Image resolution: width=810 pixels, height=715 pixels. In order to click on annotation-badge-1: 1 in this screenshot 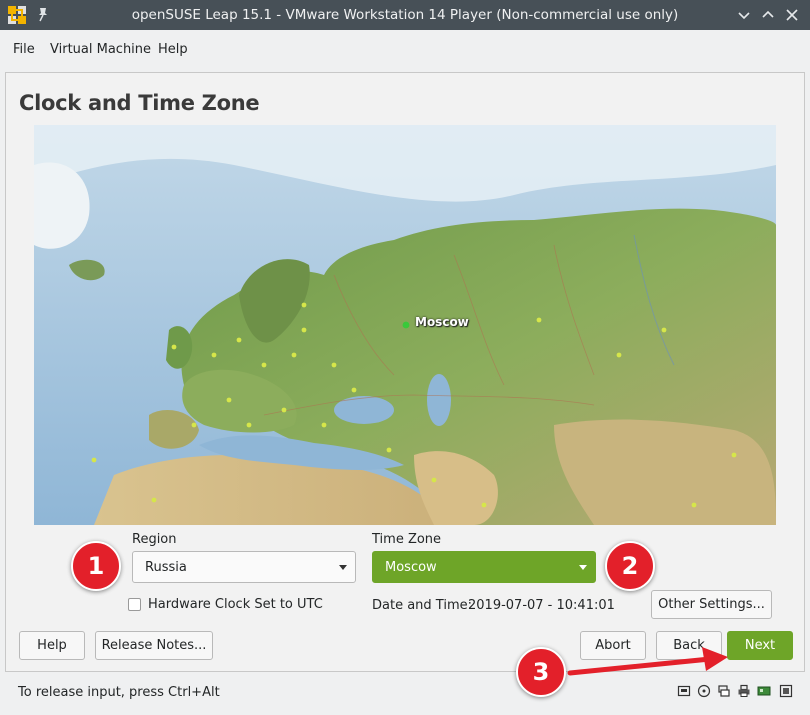, I will do `click(96, 566)`.